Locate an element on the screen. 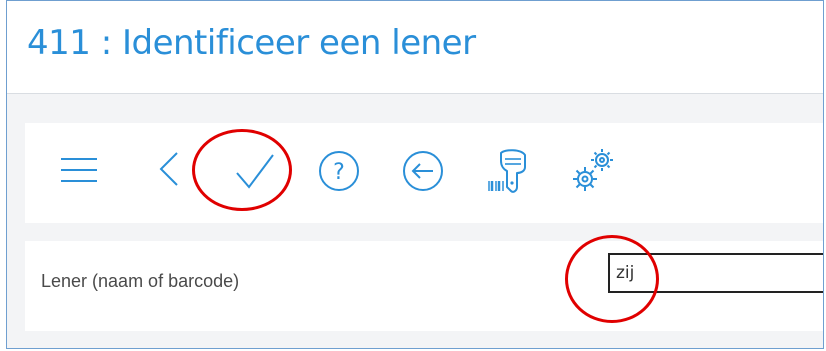 This screenshot has width=826, height=351. gears-icon is located at coordinates (593, 170).